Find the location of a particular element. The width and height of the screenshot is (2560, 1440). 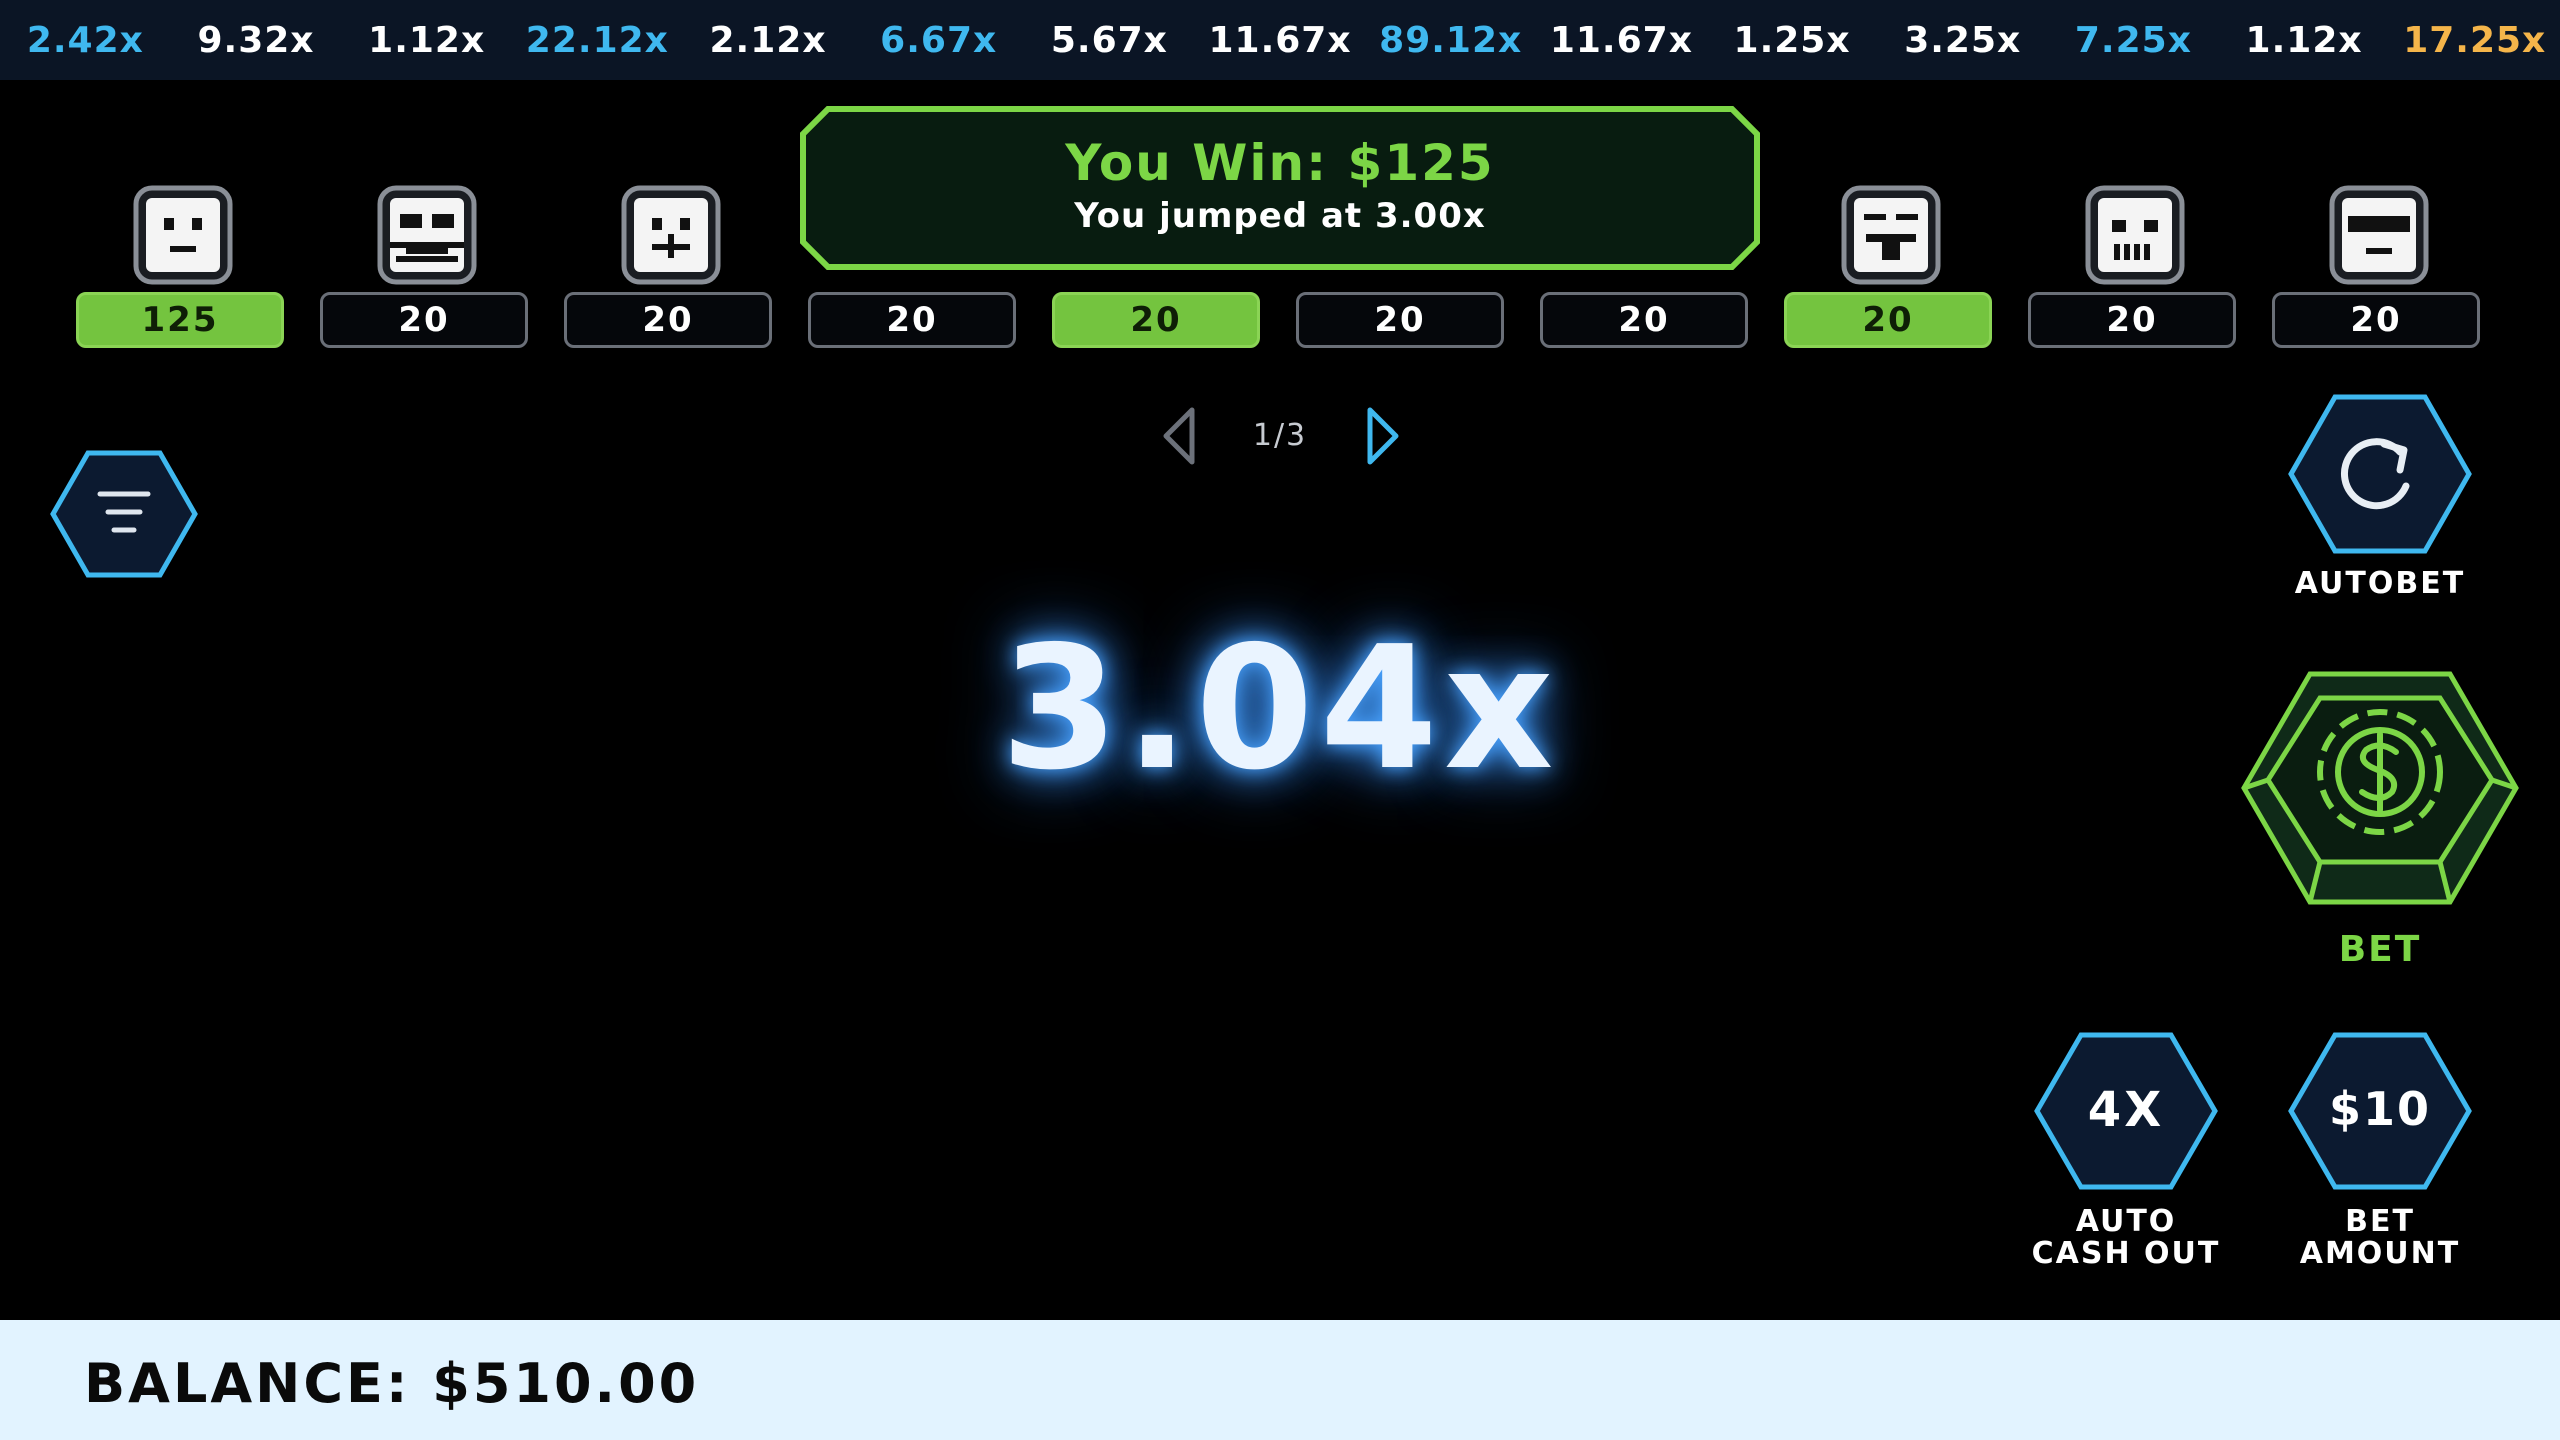

prev-page-icon is located at coordinates (1180, 436).